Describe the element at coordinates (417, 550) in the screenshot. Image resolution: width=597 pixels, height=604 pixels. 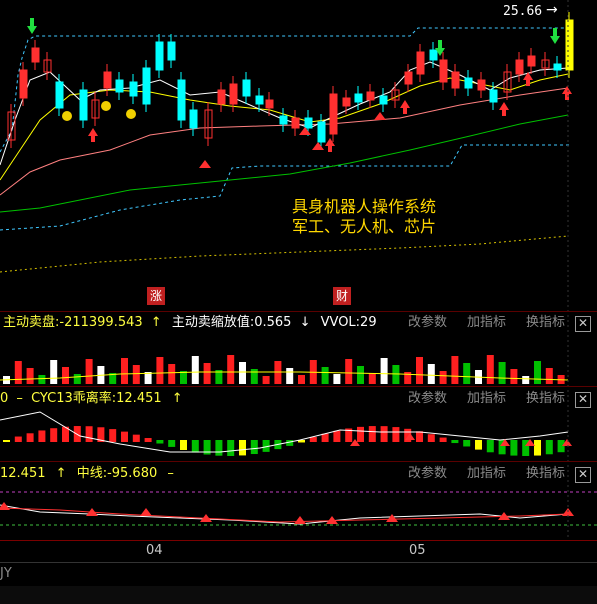
I see `xaxis-label-05: 05` at that location.